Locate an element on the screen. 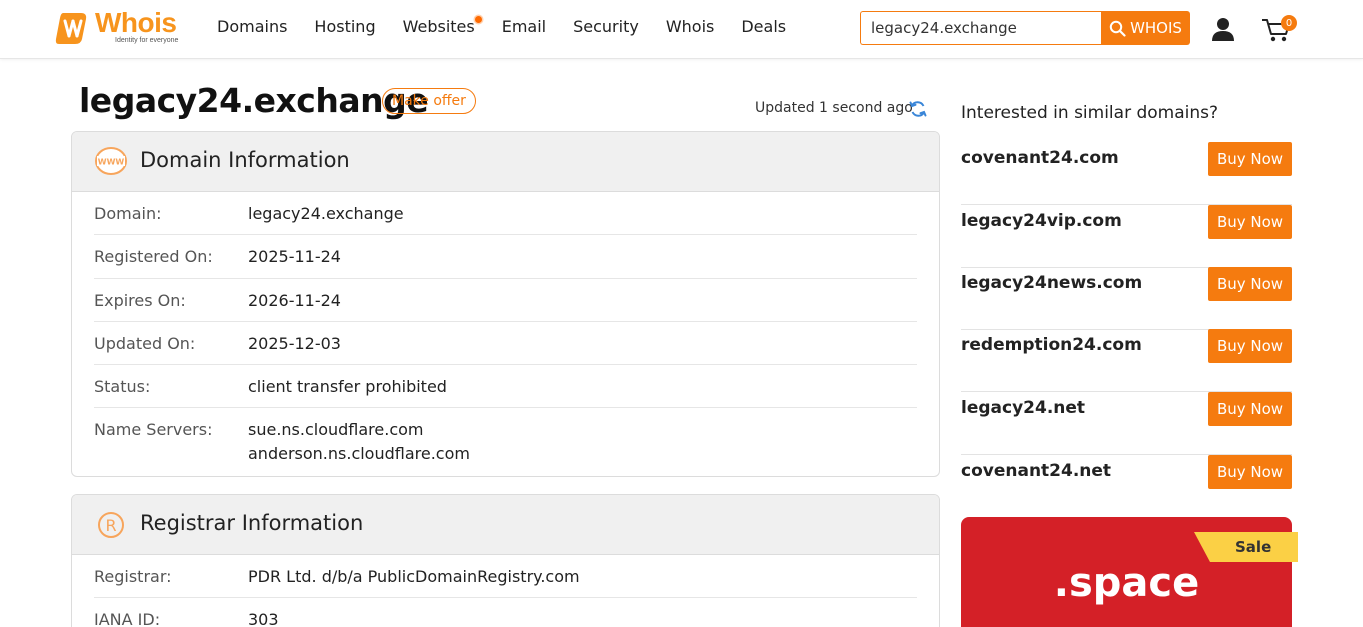 The width and height of the screenshot is (1363, 627). nav-email: Email is located at coordinates (524, 26).